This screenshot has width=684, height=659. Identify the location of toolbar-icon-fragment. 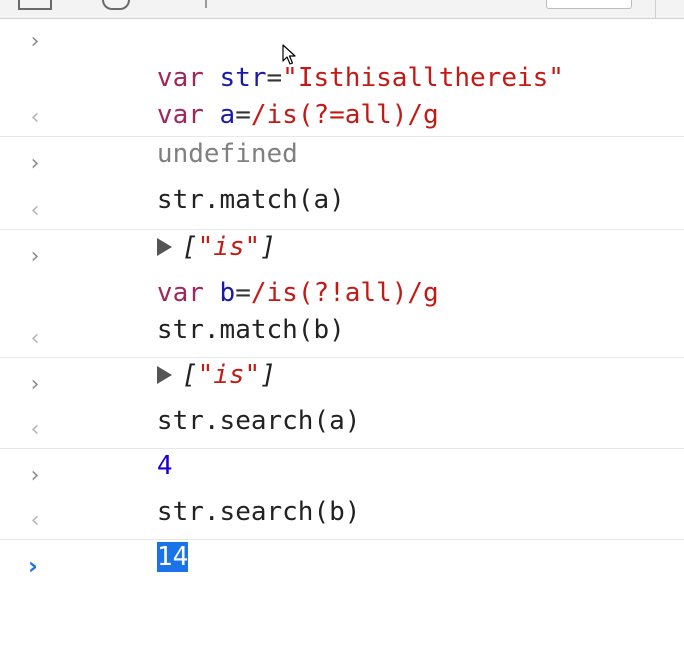
(116, 5).